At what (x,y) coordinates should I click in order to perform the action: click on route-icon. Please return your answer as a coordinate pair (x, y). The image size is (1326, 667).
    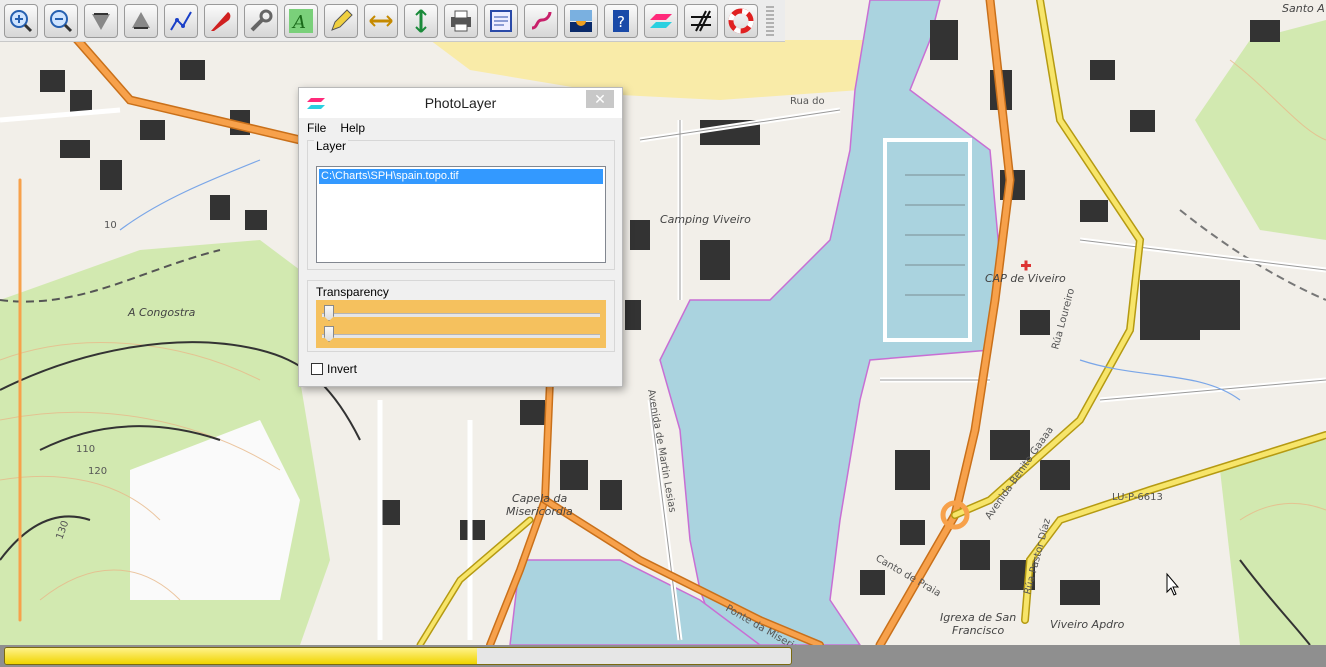
    Looking at the image, I should click on (181, 21).